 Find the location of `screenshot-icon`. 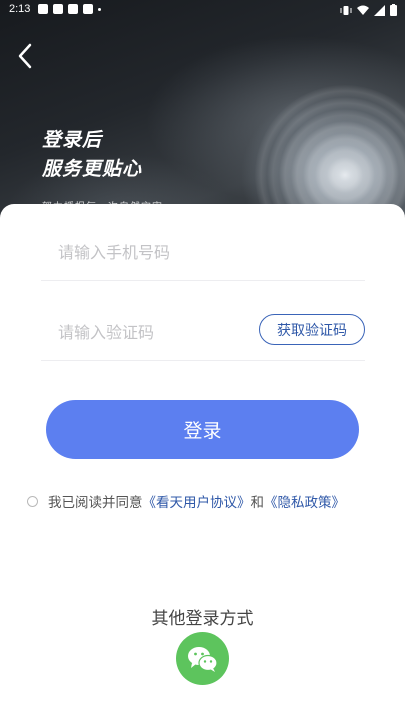

screenshot-icon is located at coordinates (73, 9).